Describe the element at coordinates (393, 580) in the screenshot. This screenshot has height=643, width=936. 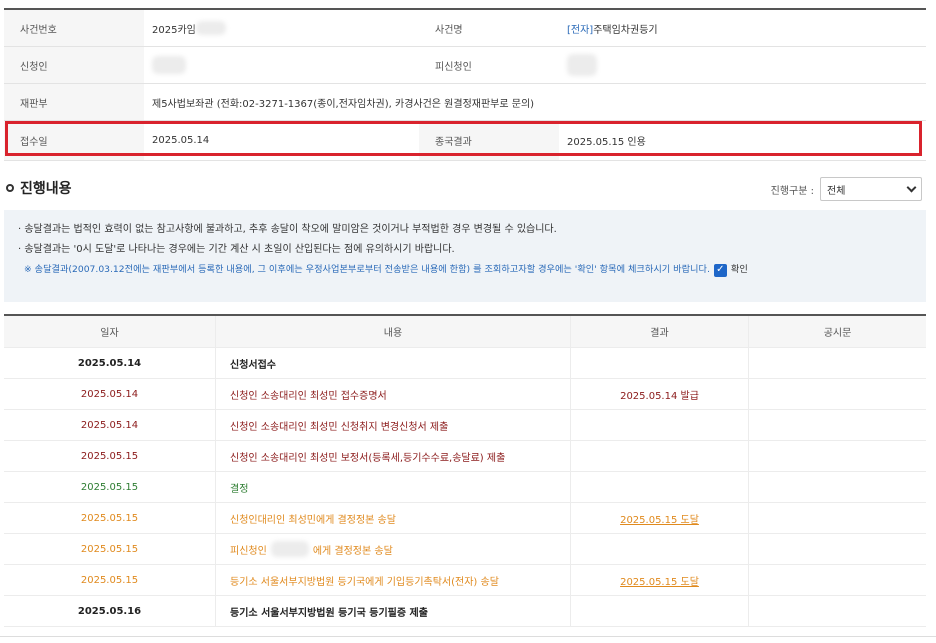
I see `row-content: 등기소 서울서부지방법원 등기국에게 기입등기촉탁서(전자) 송달` at that location.